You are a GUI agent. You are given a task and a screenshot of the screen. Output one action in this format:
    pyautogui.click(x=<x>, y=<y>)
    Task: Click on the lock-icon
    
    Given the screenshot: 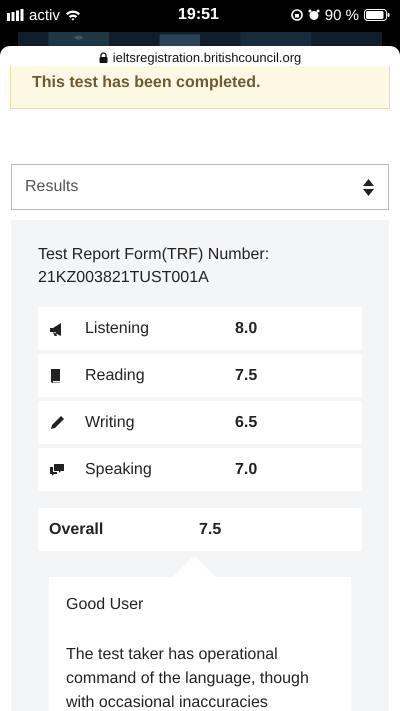 What is the action you would take?
    pyautogui.click(x=103, y=57)
    